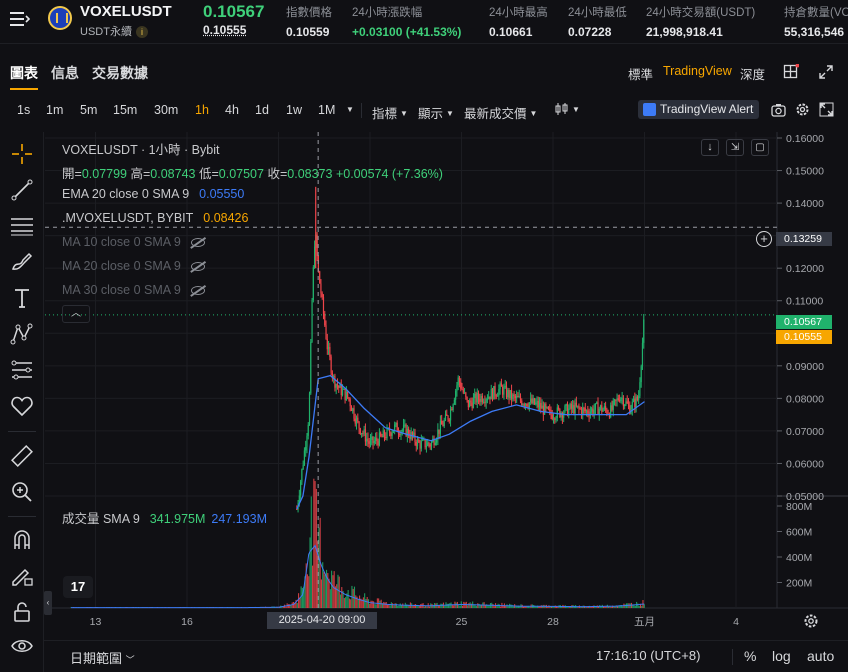 This screenshot has width=848, height=672. What do you see at coordinates (120, 73) in the screenshot?
I see `tab-trading-data: 交易數據` at bounding box center [120, 73].